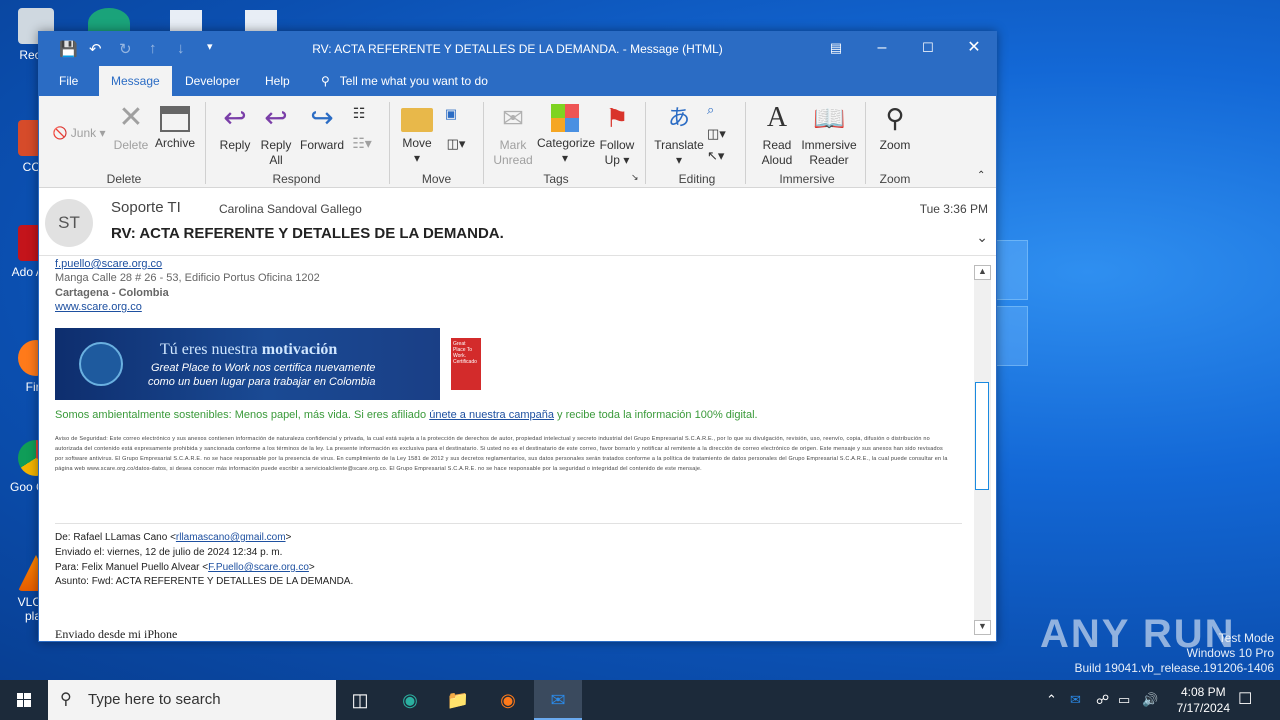 This screenshot has height=720, width=1280. Describe the element at coordinates (175, 119) in the screenshot. I see `archive-icon` at that location.